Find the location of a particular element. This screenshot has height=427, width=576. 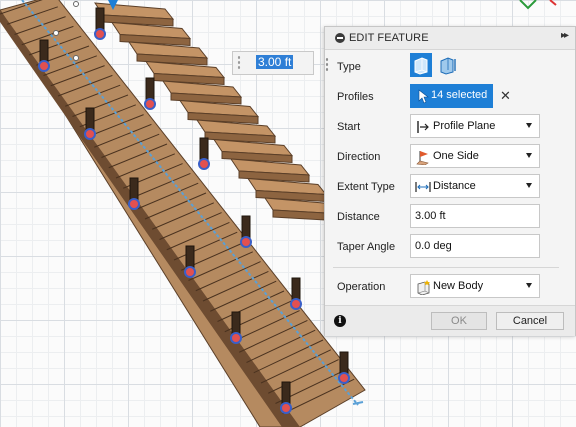

panel-header: EDIT FEATURE ▸▸ is located at coordinates (450, 38).